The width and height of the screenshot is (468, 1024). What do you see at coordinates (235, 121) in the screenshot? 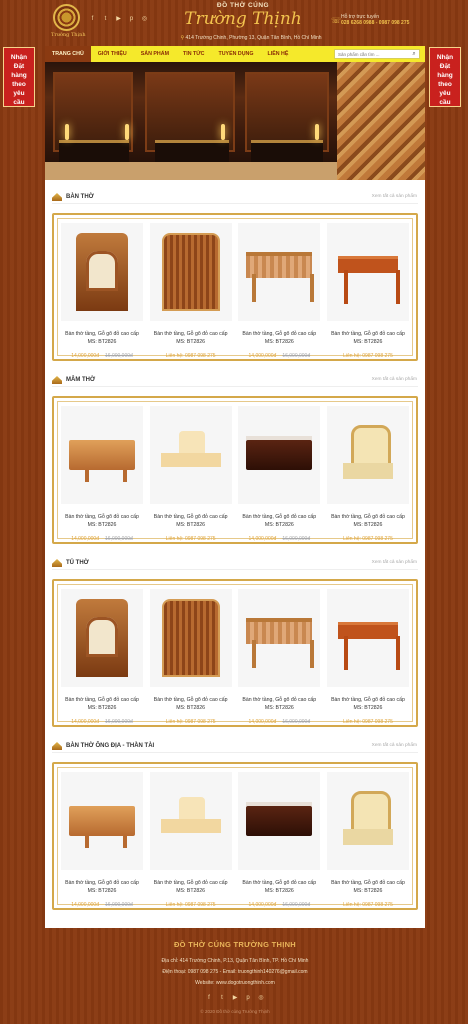
I see `hero-banner` at bounding box center [235, 121].